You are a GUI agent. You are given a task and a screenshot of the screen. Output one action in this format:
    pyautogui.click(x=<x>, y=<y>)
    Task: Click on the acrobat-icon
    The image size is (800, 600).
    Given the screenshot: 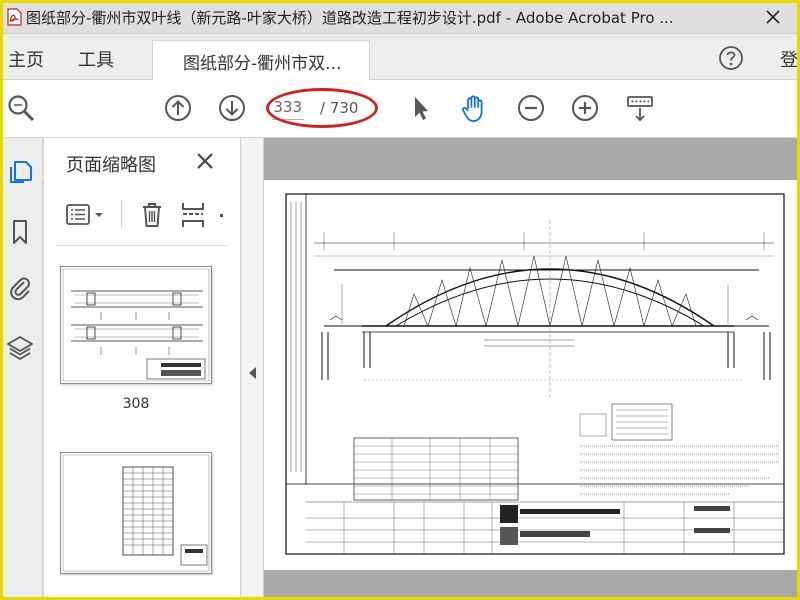 What is the action you would take?
    pyautogui.click(x=14, y=17)
    